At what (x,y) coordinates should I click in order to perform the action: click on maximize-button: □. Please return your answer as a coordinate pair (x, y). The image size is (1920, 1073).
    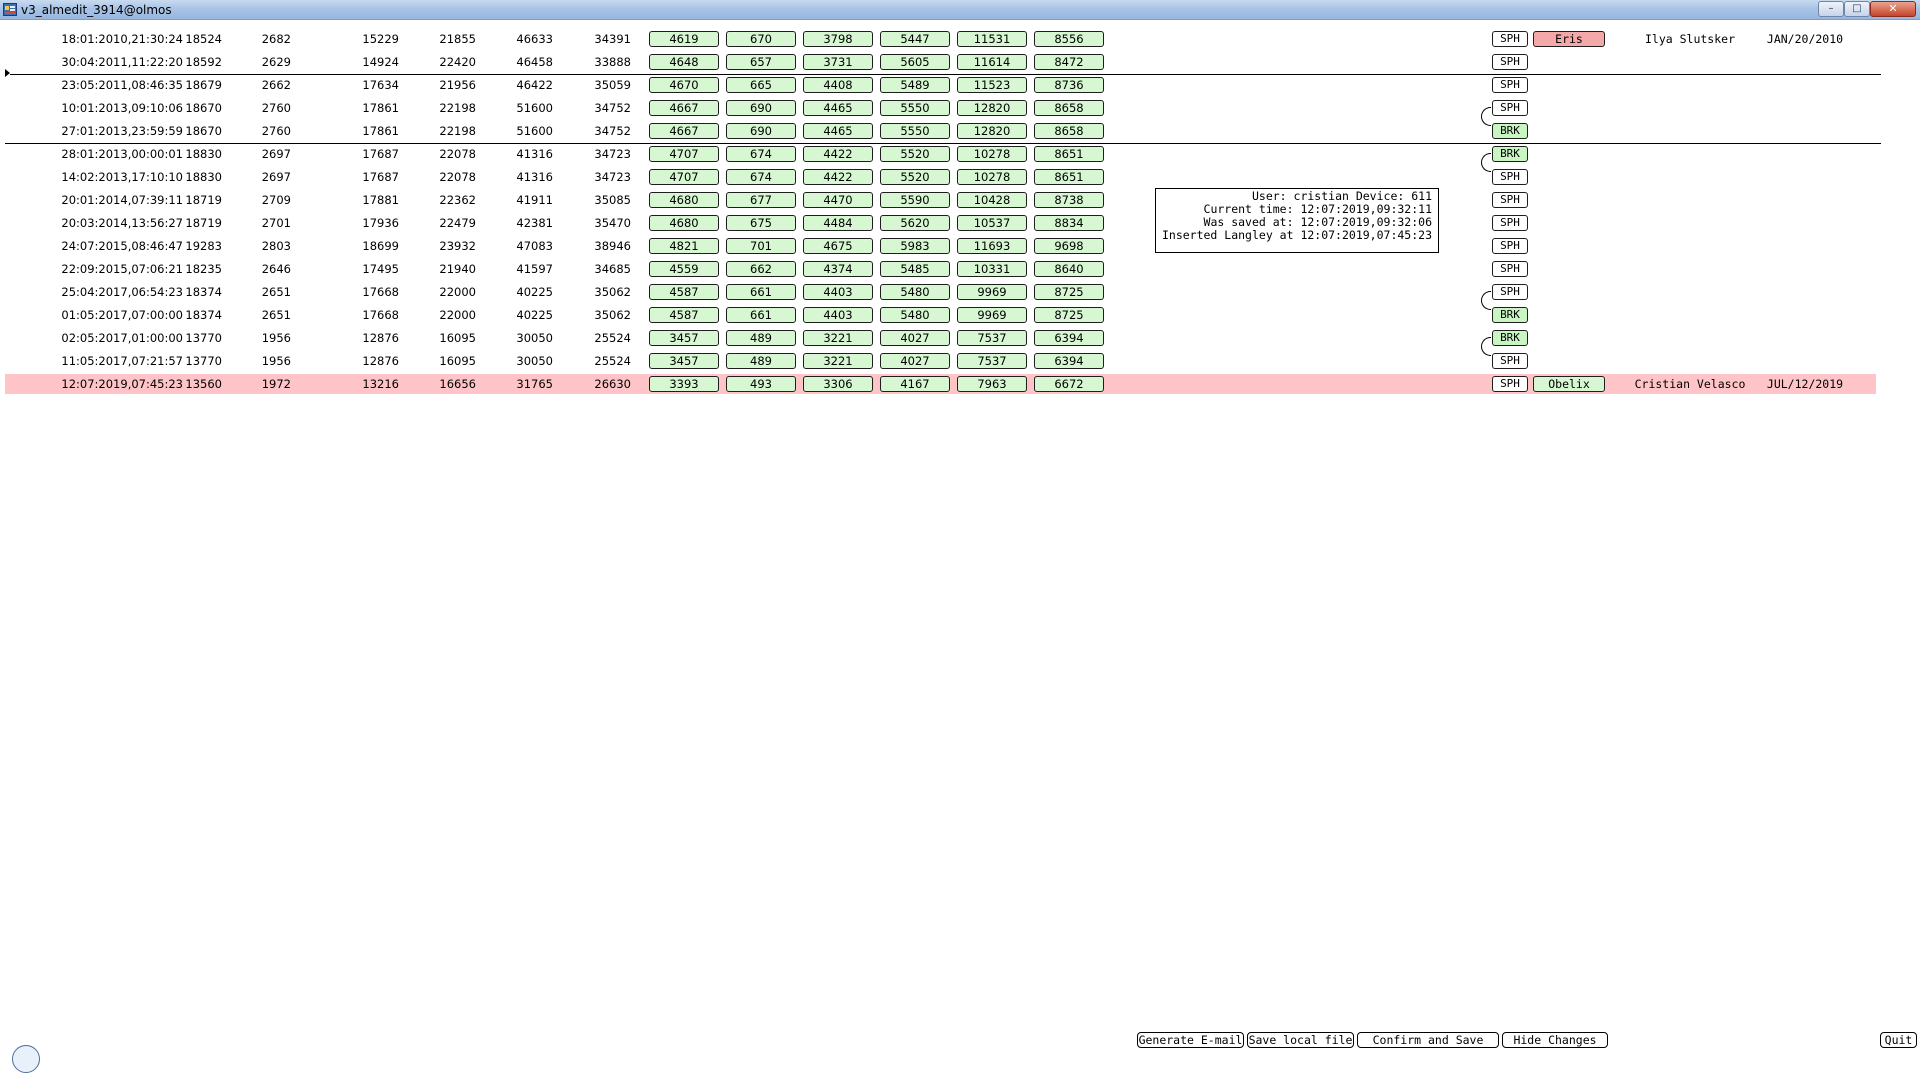
    Looking at the image, I should click on (1857, 9).